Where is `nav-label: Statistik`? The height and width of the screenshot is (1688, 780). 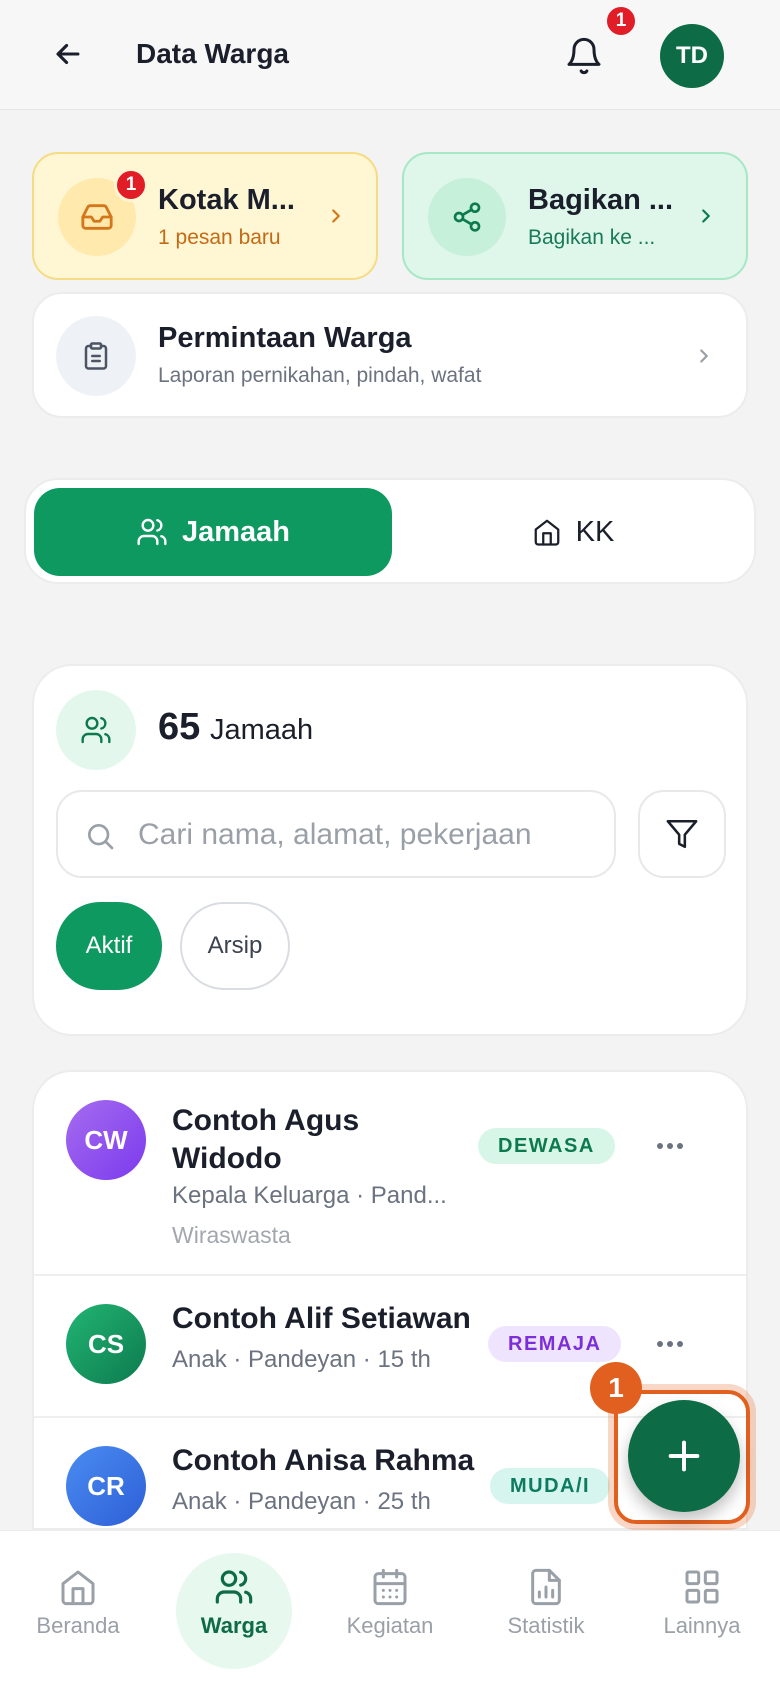
nav-label: Statistik is located at coordinates (546, 1625).